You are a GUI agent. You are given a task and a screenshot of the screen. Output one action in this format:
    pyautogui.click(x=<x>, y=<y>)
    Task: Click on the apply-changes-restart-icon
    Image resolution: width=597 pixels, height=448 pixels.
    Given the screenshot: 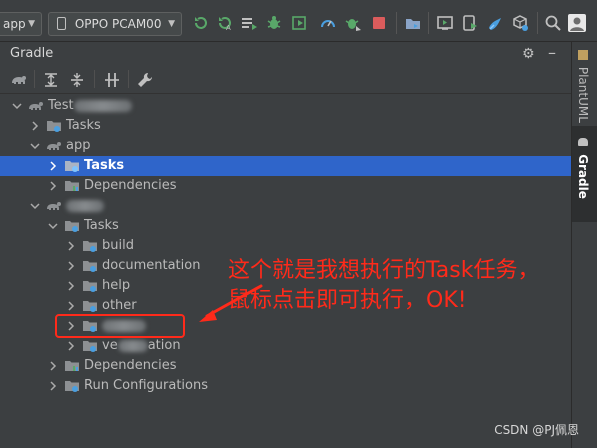 What is the action you would take?
    pyautogui.click(x=201, y=23)
    